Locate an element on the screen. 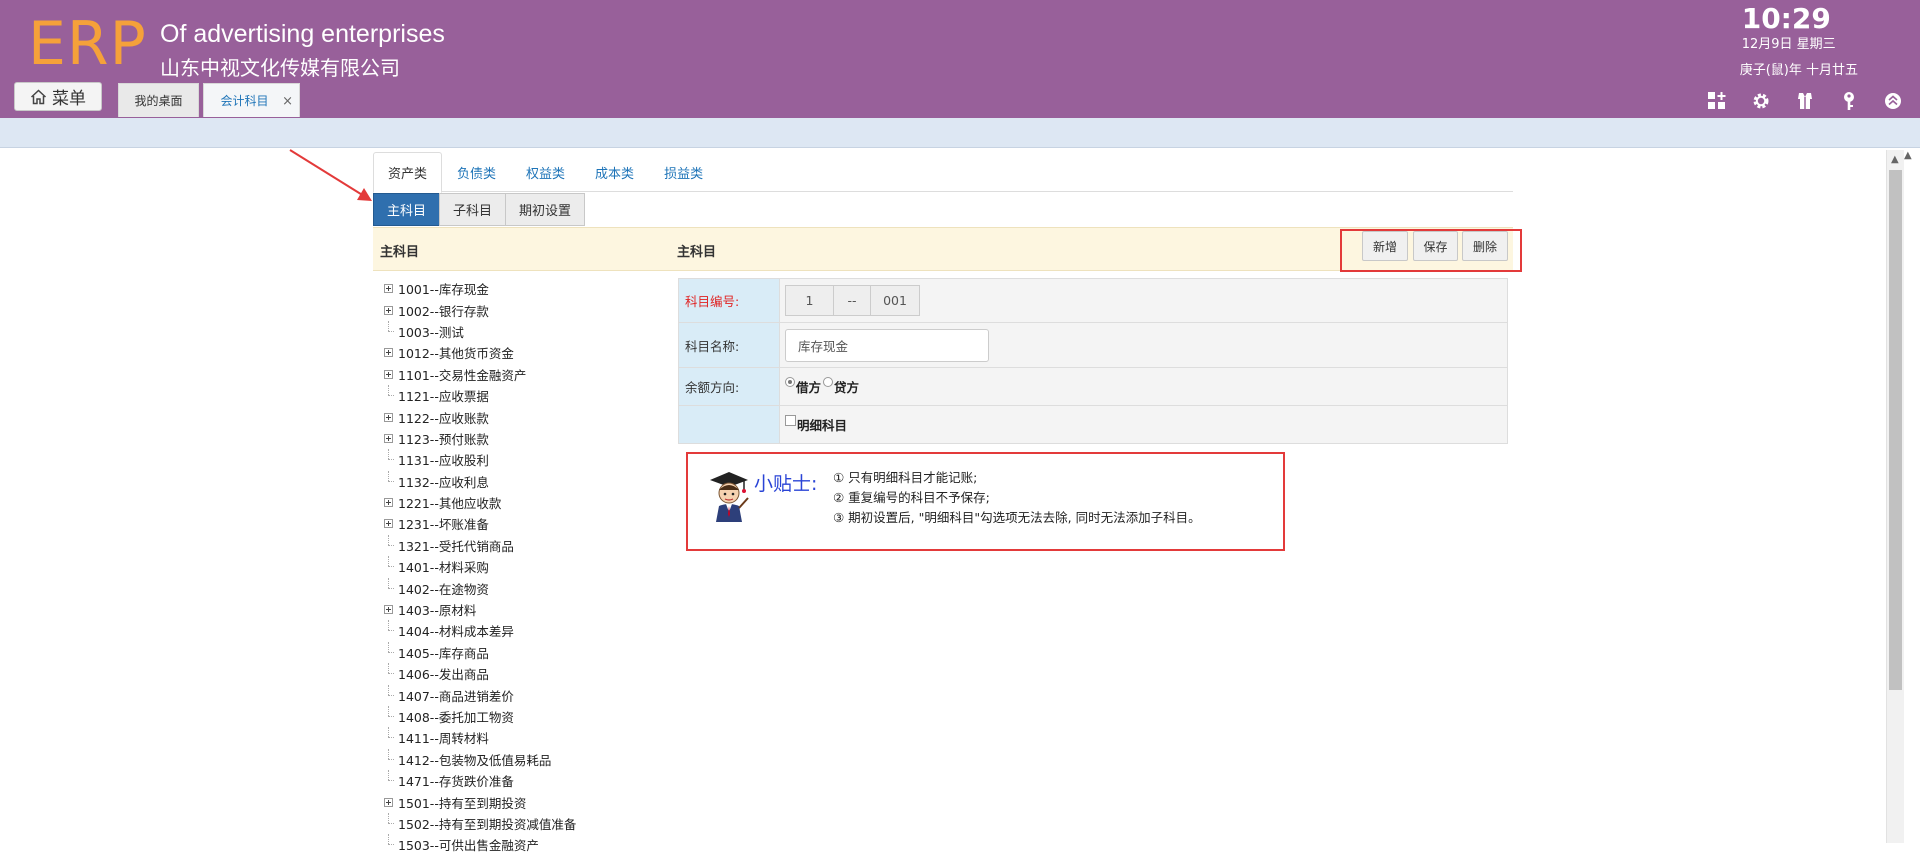  tab-cost: 成本类 is located at coordinates (614, 172).